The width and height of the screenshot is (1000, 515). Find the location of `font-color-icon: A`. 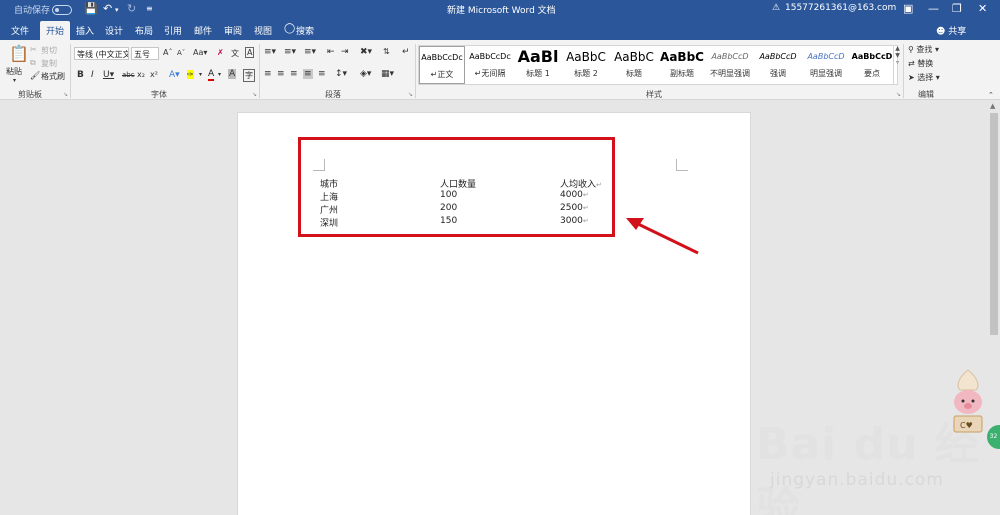

font-color-icon: A is located at coordinates (211, 75).